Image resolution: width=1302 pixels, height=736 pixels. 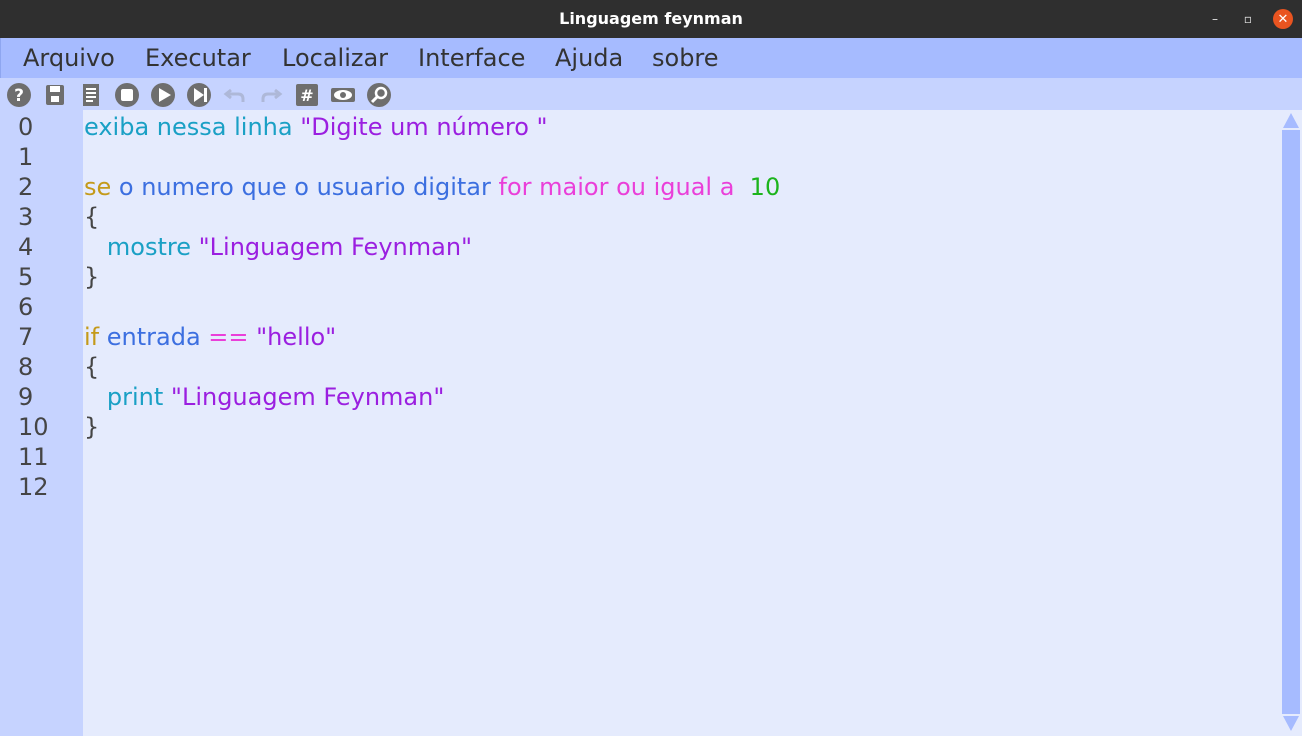 I want to click on line-number: 0, so click(x=26, y=127).